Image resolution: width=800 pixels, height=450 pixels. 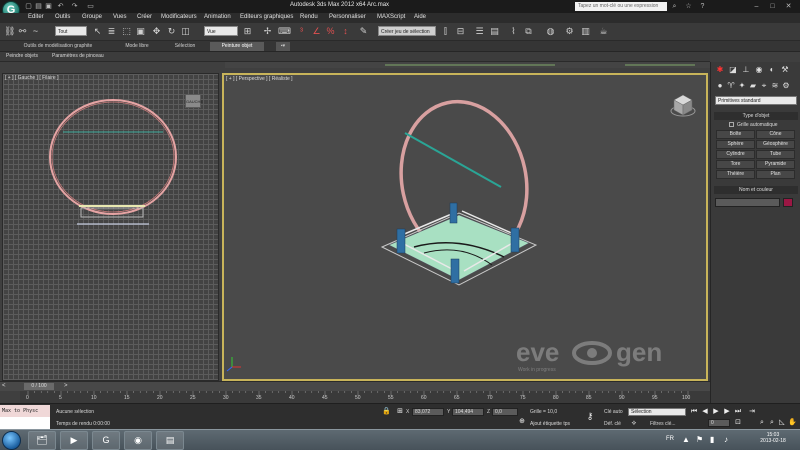 I want to click on menu-item-editeurs-graphiques: Editeurs graphiques, so click(x=266, y=17).